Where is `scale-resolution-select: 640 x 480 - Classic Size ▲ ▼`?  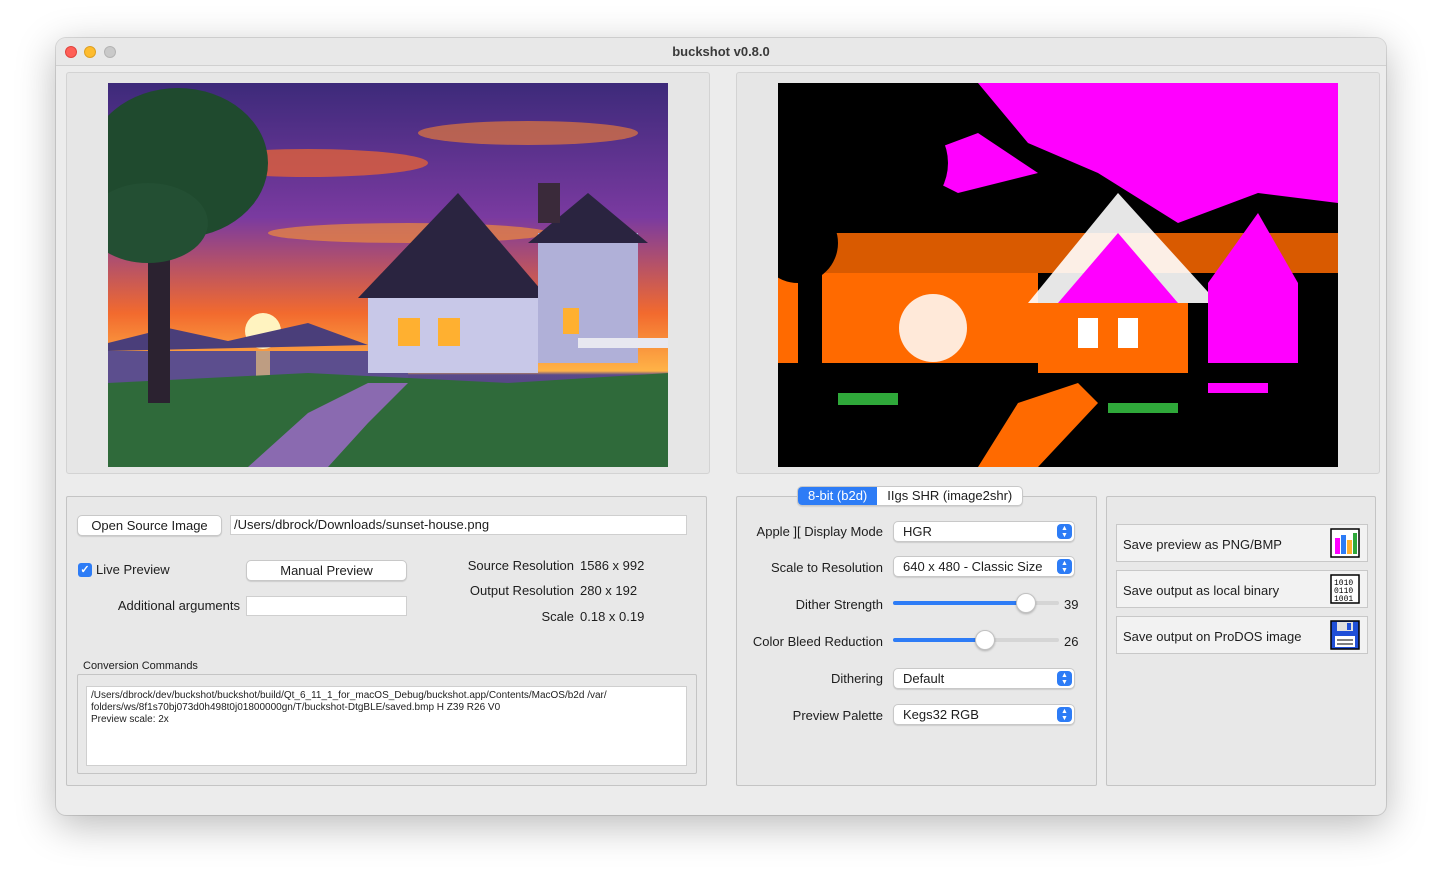
scale-resolution-select: 640 x 480 - Classic Size ▲ ▼ is located at coordinates (984, 566).